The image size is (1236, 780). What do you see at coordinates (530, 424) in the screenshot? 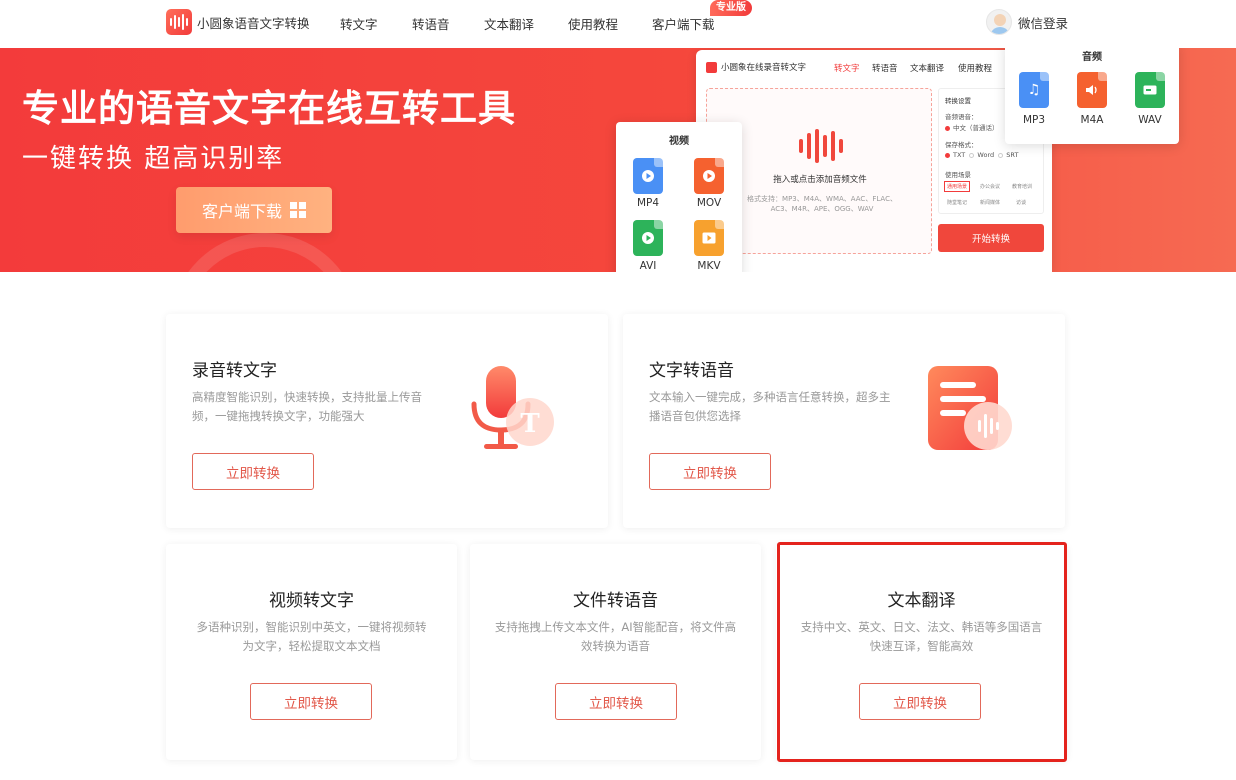
I see `svg-text: T` at bounding box center [530, 424].